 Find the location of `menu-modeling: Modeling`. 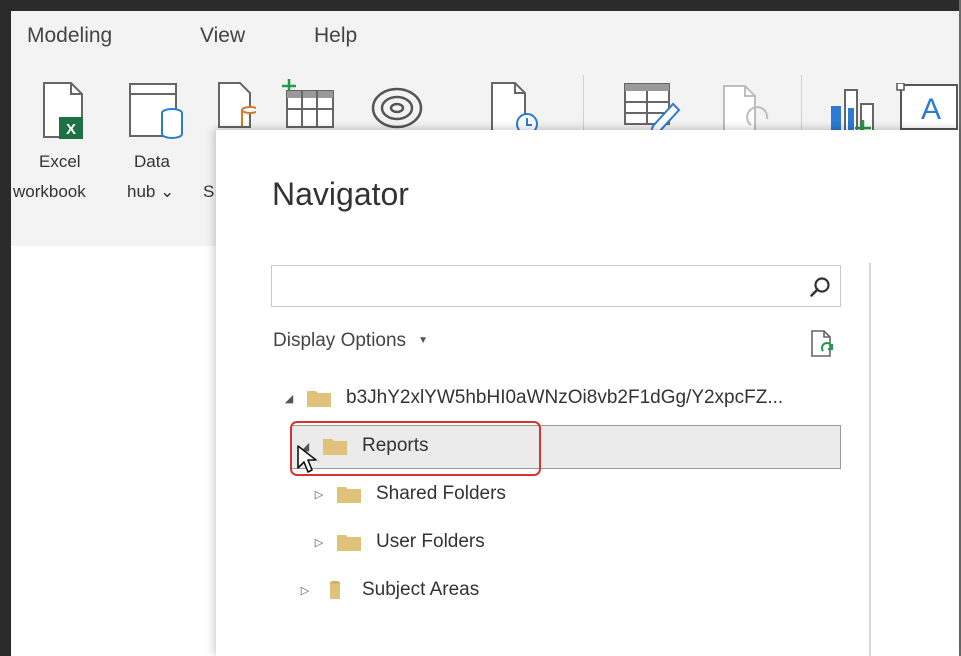

menu-modeling: Modeling is located at coordinates (69, 36).